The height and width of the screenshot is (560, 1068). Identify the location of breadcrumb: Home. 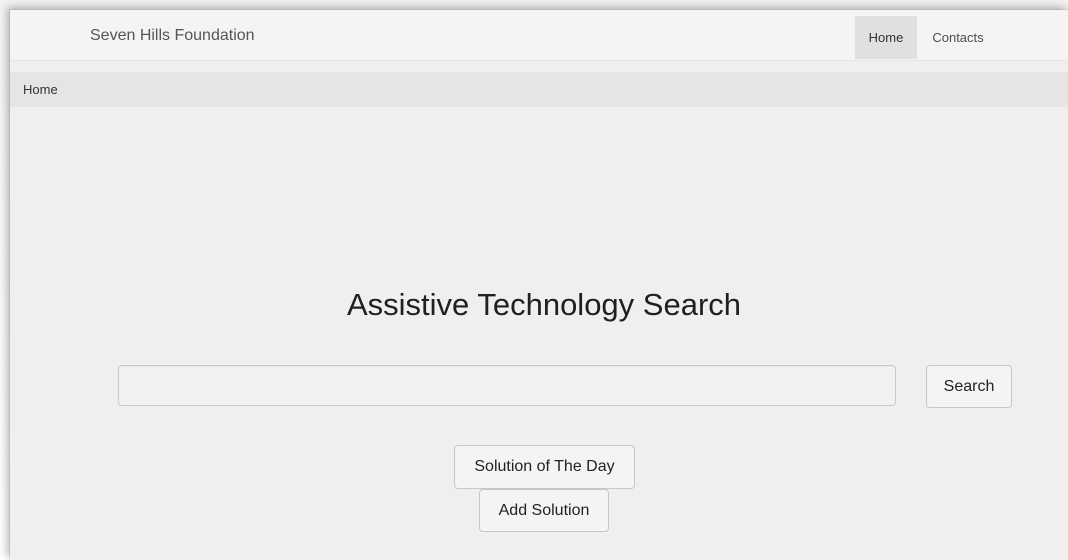
(539, 89).